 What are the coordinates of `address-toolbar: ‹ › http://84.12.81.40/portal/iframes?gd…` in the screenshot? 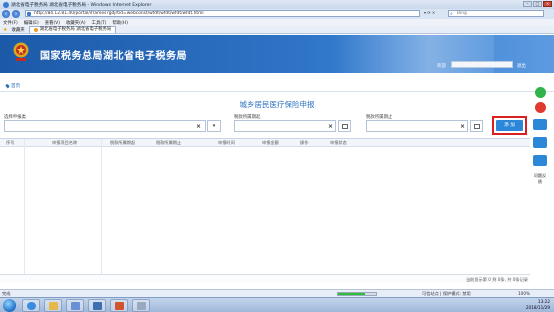 It's located at (277, 14).